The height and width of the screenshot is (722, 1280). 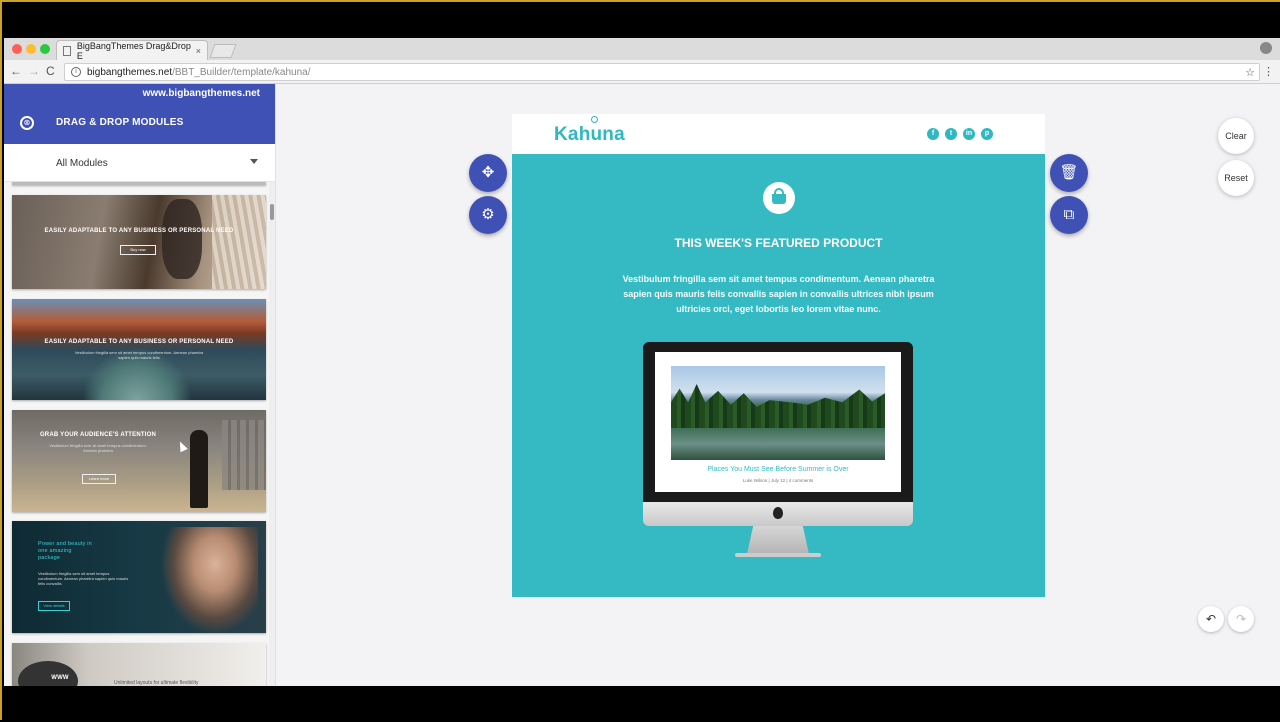 I want to click on url-host: bigbangthemes.net, so click(x=130, y=72).